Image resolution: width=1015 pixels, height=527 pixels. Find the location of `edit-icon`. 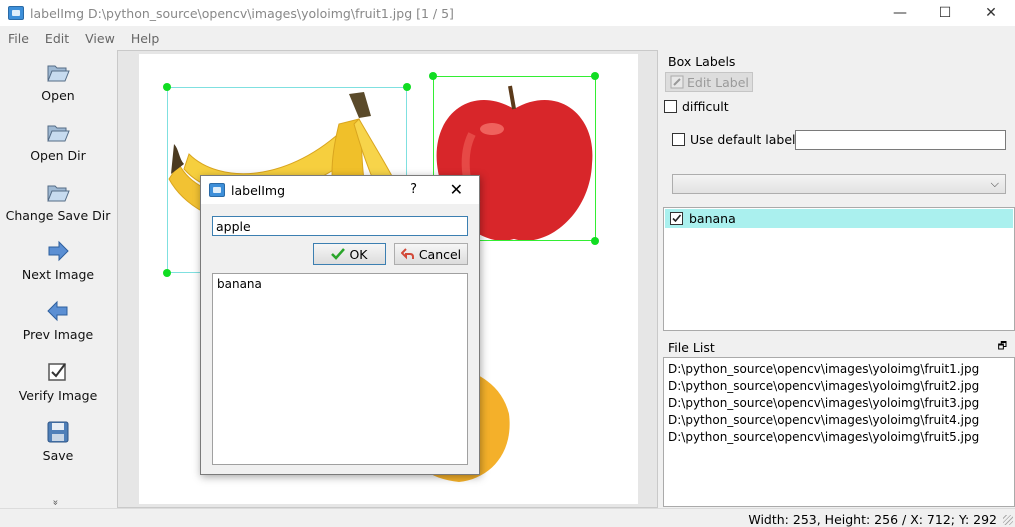

edit-icon is located at coordinates (677, 82).